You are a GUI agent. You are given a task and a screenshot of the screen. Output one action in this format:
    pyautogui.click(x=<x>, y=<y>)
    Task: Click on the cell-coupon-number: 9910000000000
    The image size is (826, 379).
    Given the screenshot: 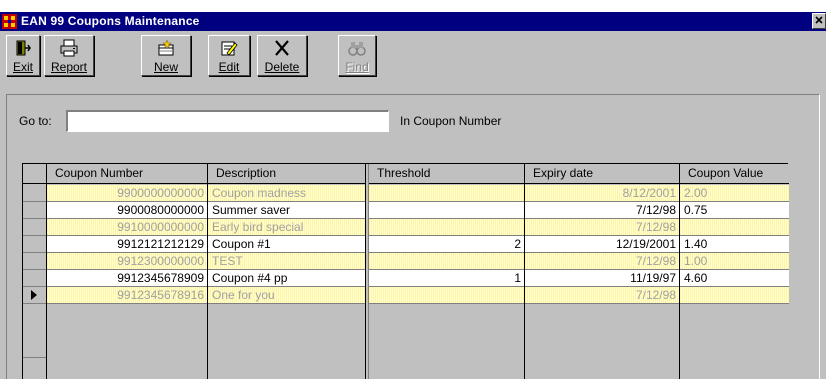 What is the action you would take?
    pyautogui.click(x=127, y=227)
    